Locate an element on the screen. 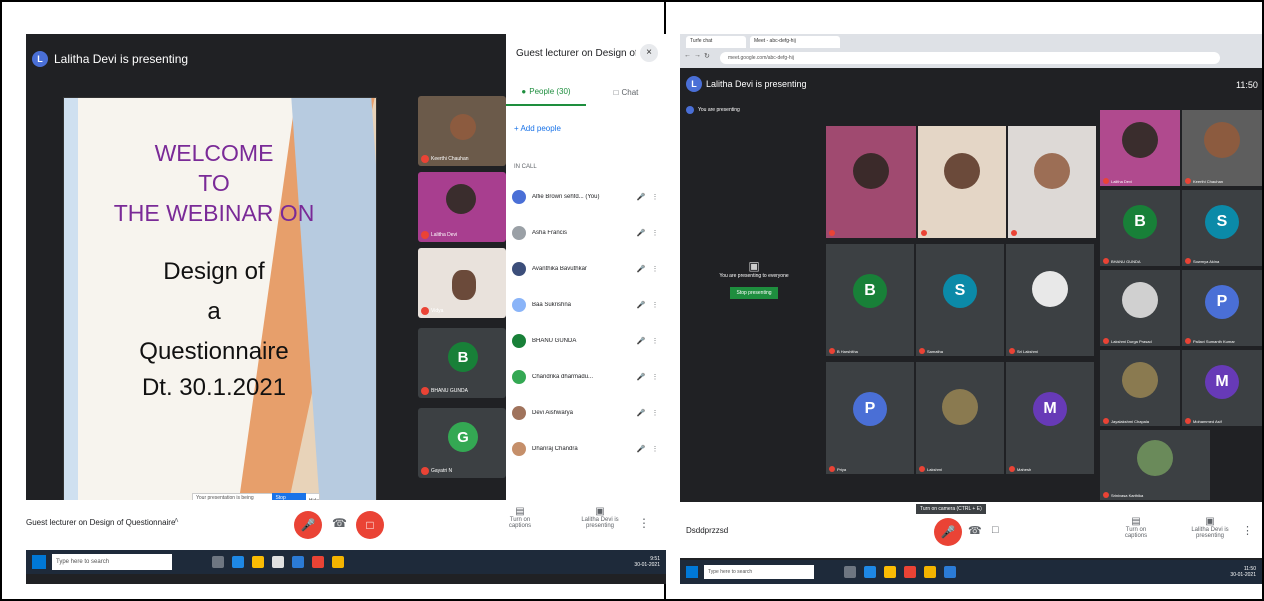 The height and width of the screenshot is (601, 1264). participant-tile: S Sowmya Akina is located at coordinates (1222, 228).